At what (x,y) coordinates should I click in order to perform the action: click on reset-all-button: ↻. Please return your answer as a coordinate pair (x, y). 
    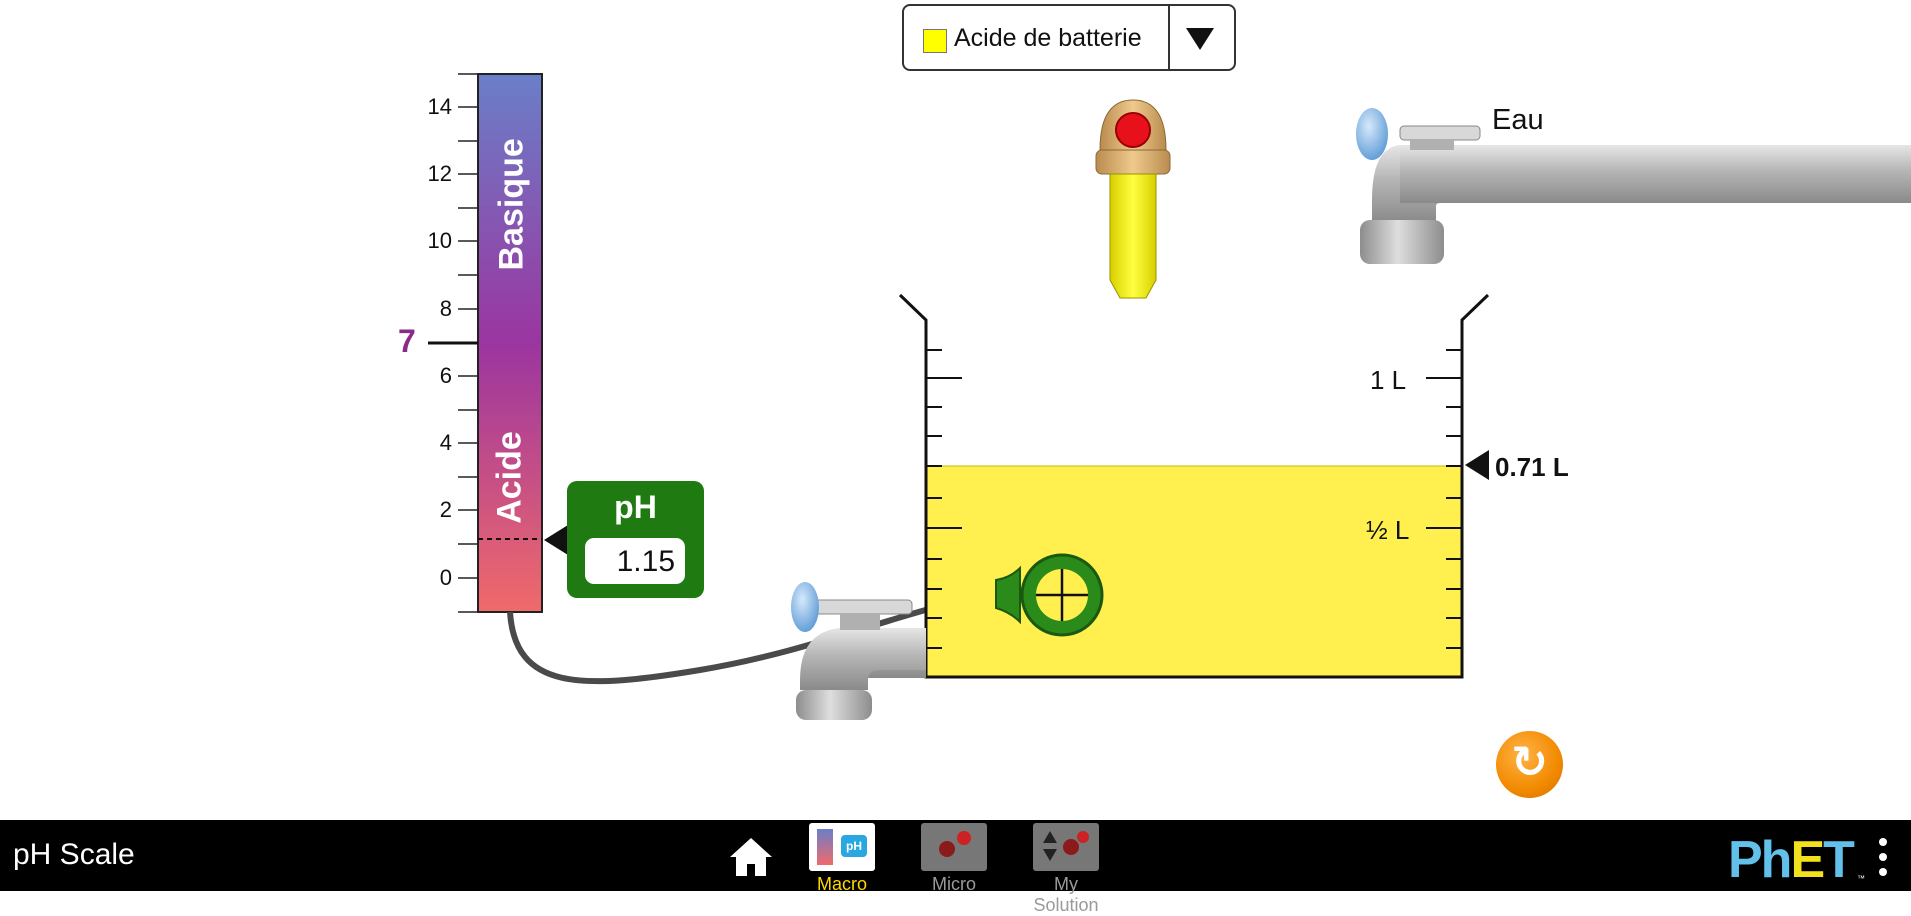
    Looking at the image, I should click on (1529, 764).